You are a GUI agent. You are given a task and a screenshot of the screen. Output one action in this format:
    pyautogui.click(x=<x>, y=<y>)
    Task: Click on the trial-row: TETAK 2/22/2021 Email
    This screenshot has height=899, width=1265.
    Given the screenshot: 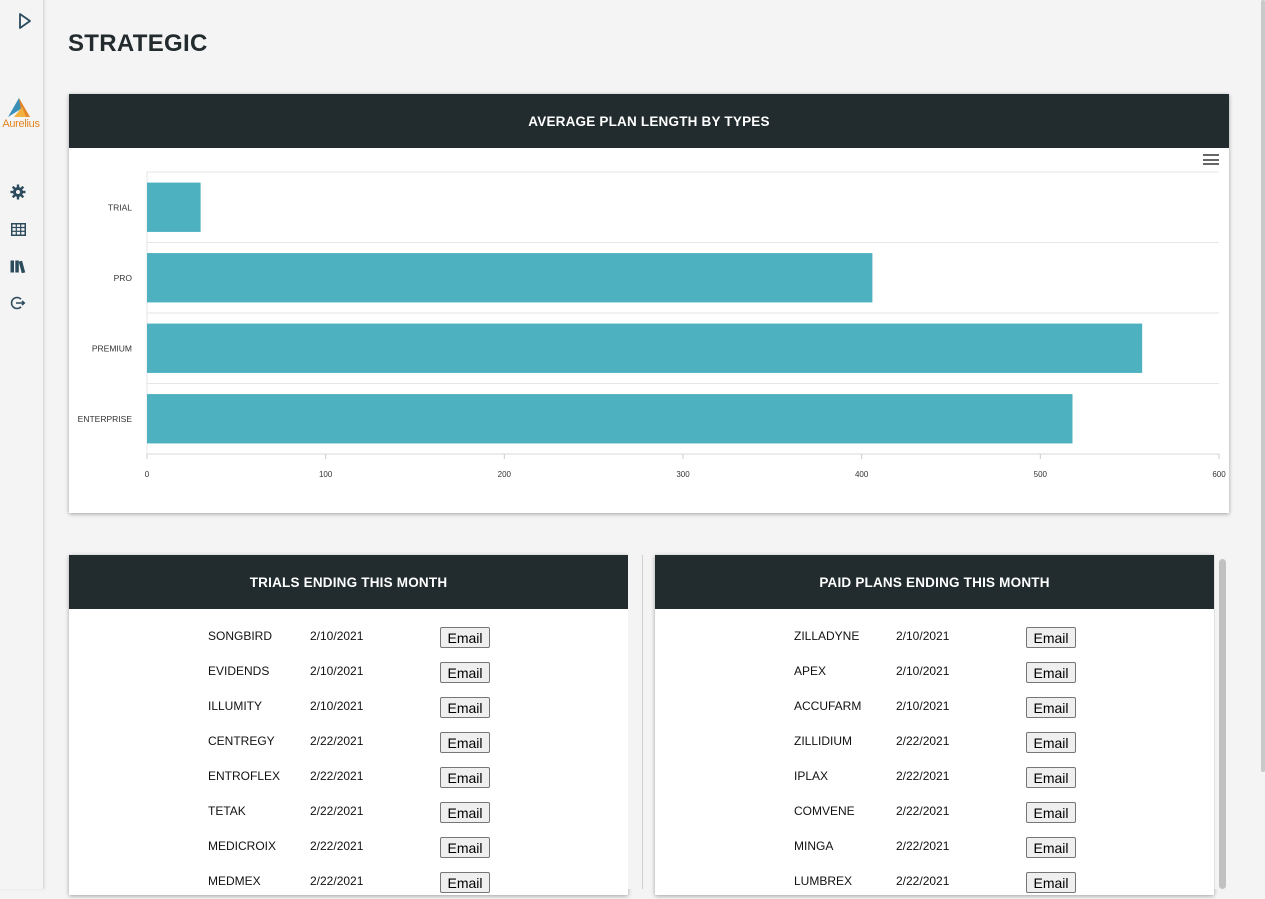 What is the action you would take?
    pyautogui.click(x=348, y=811)
    